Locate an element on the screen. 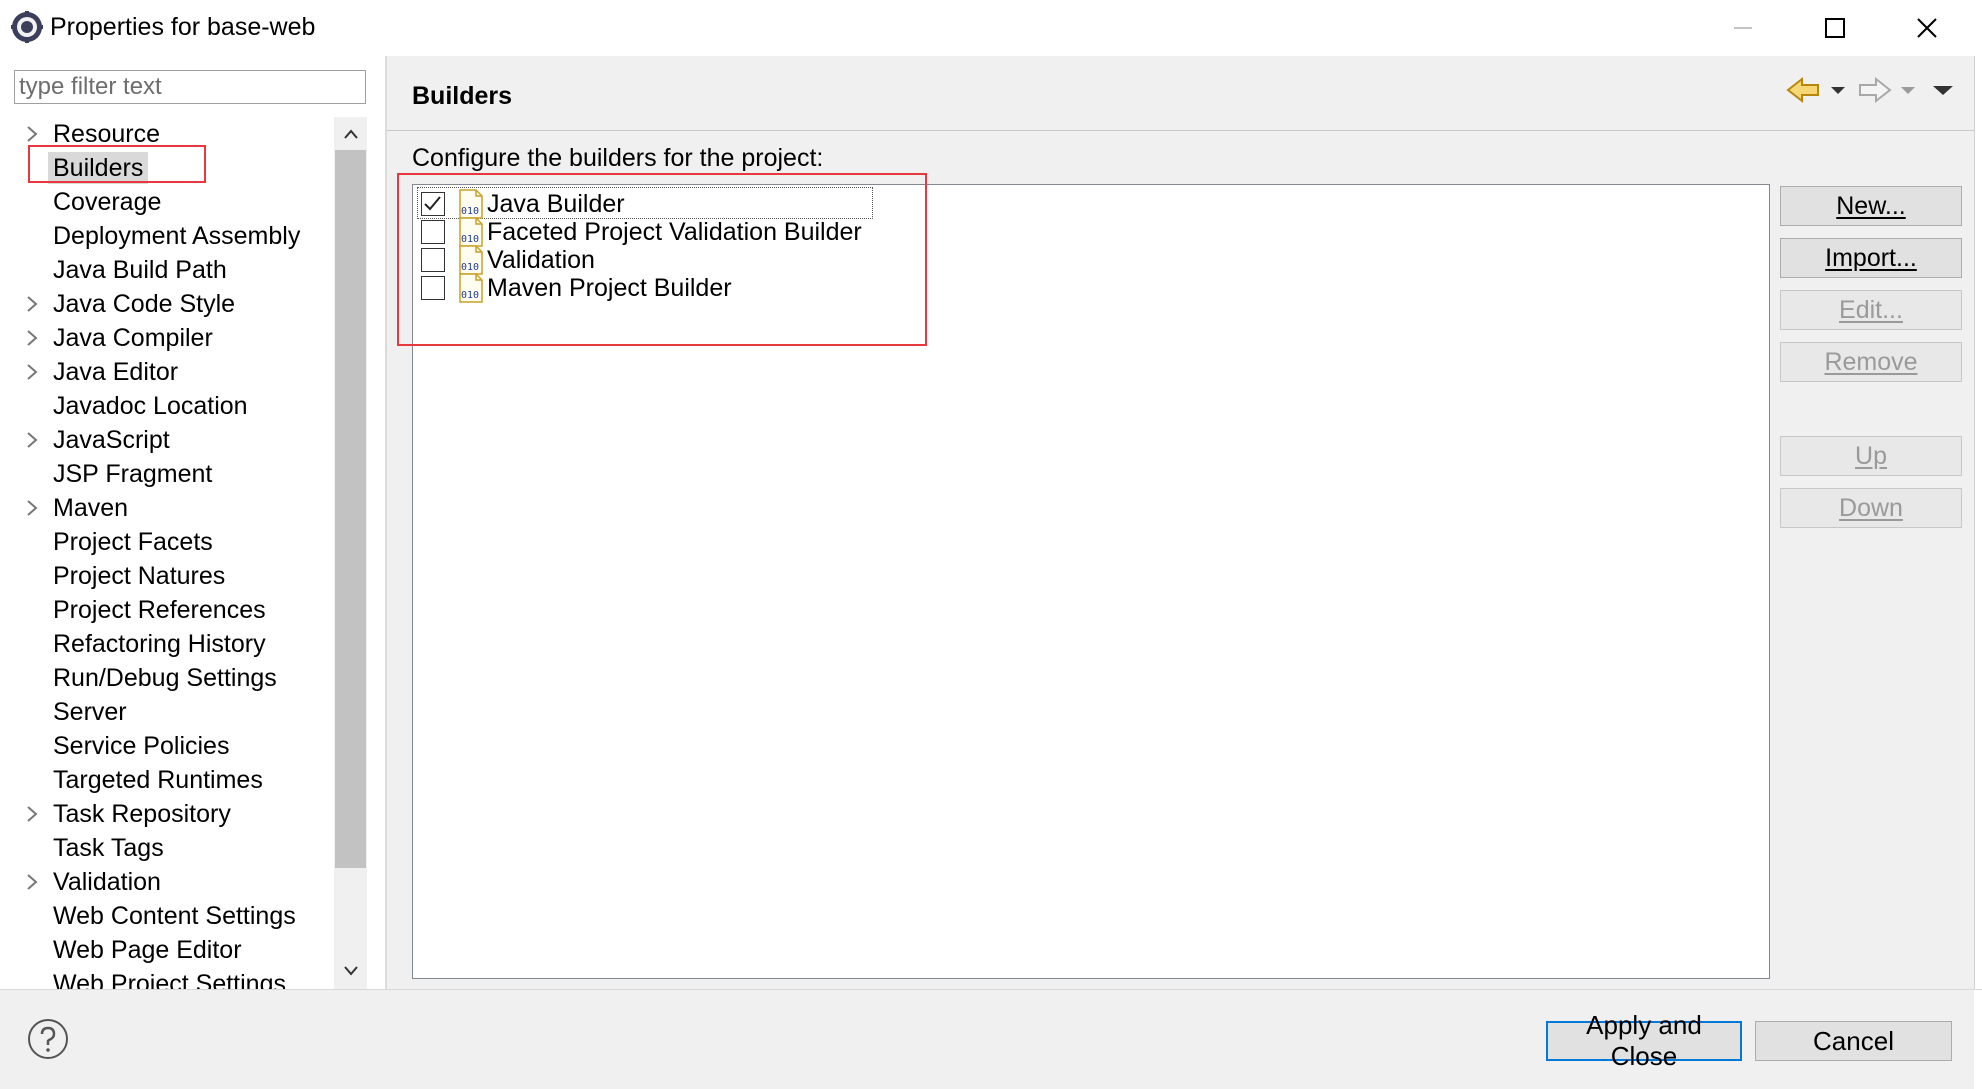 This screenshot has width=1982, height=1089. chevron-down-icon is located at coordinates (350, 971).